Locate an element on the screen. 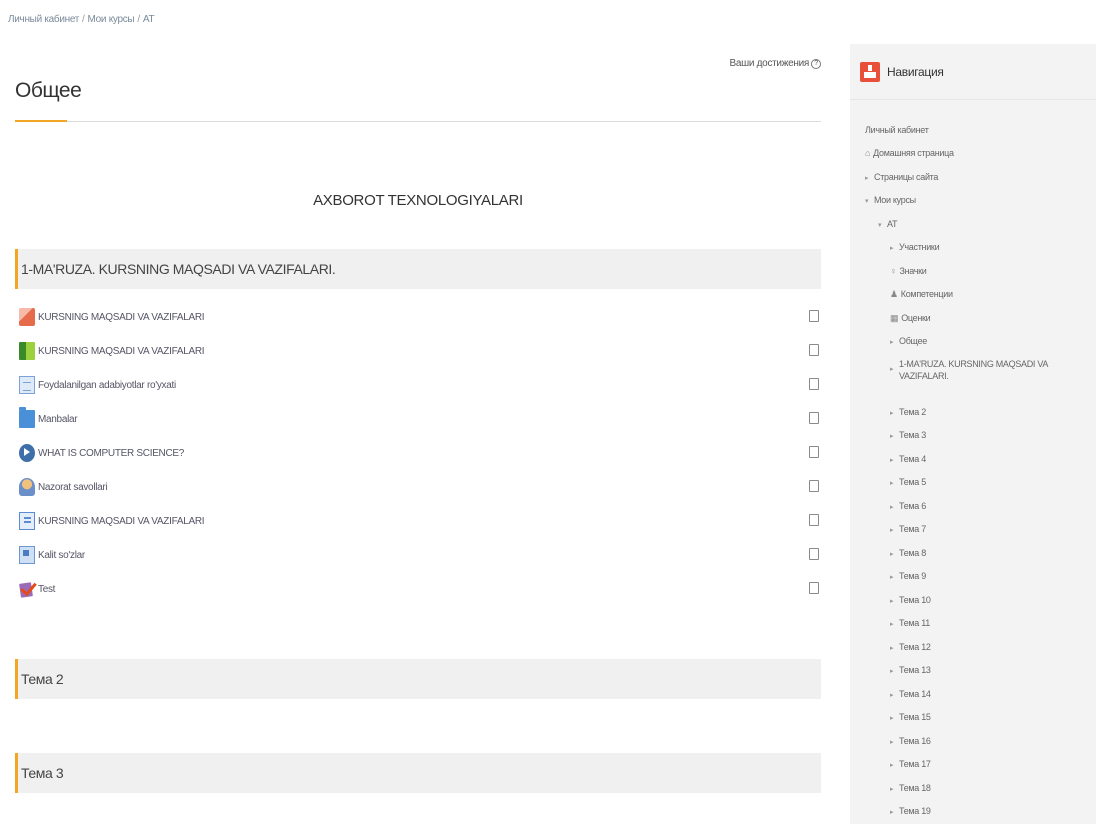 The height and width of the screenshot is (824, 1096). nav-item-label: Тема 7 is located at coordinates (912, 529).